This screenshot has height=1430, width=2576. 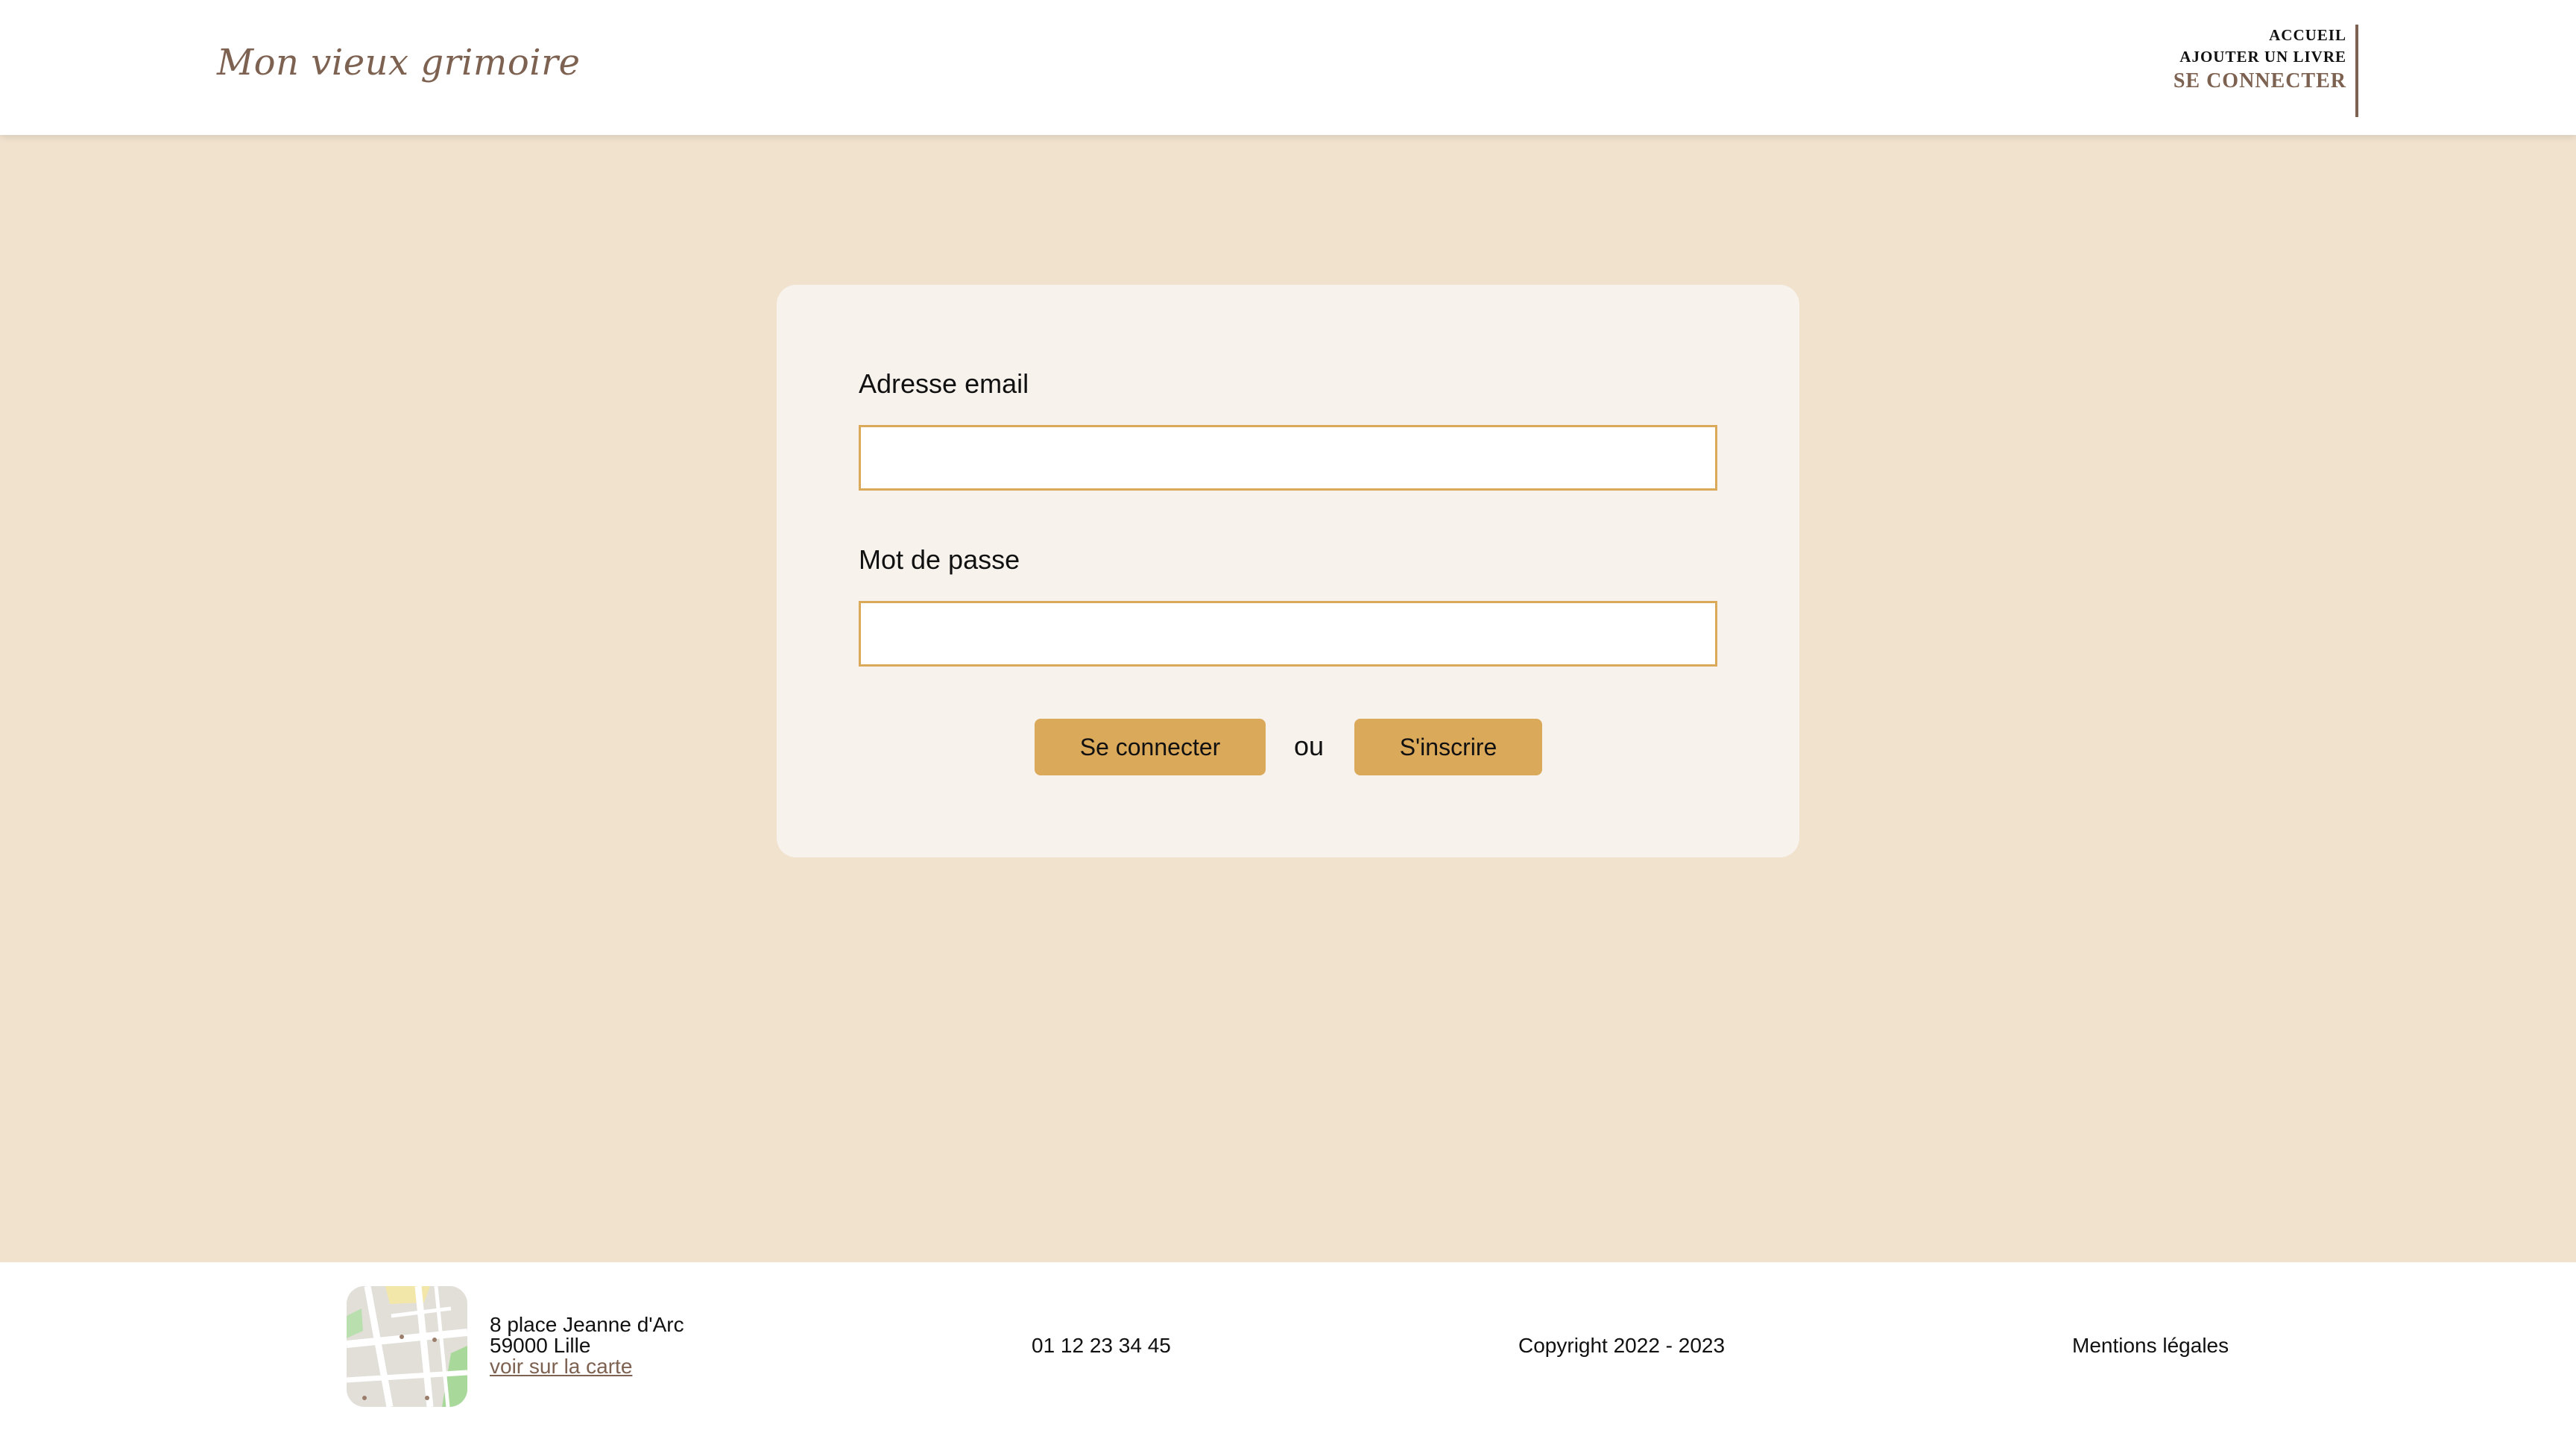 What do you see at coordinates (1101, 1345) in the screenshot?
I see `phone-number: 01 12 23 34 45` at bounding box center [1101, 1345].